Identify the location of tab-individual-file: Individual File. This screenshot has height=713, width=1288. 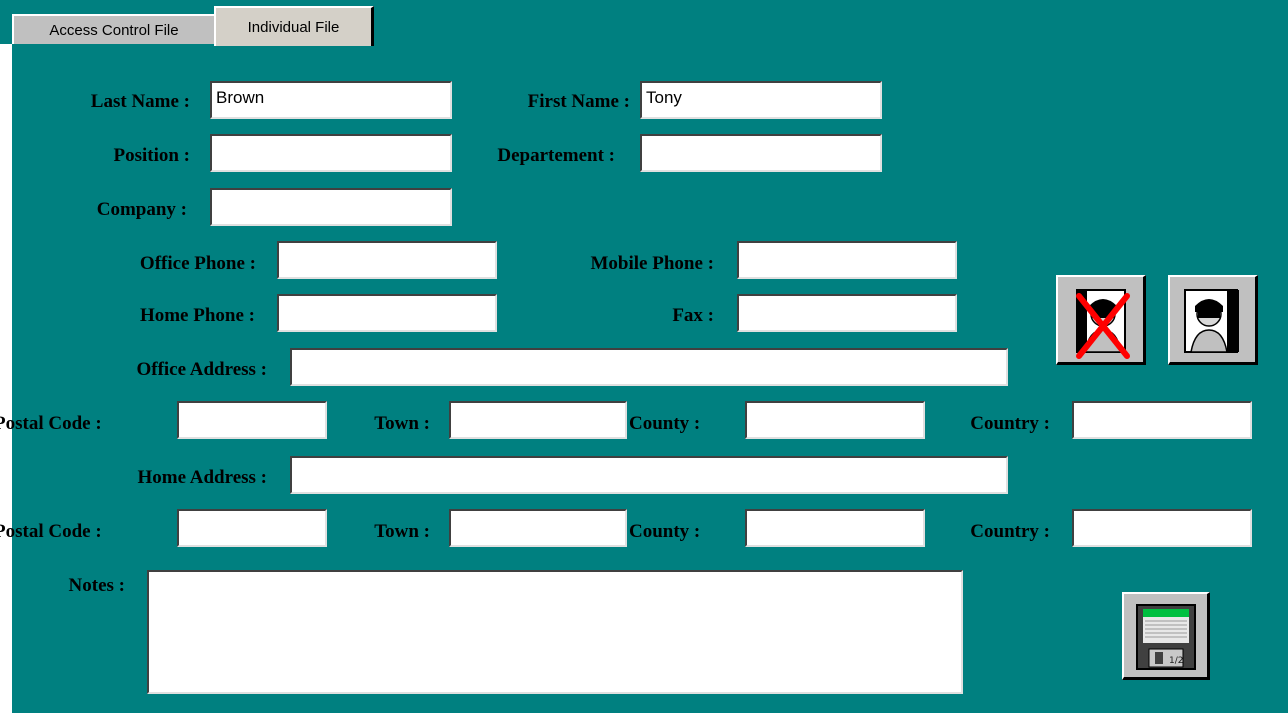
(294, 26).